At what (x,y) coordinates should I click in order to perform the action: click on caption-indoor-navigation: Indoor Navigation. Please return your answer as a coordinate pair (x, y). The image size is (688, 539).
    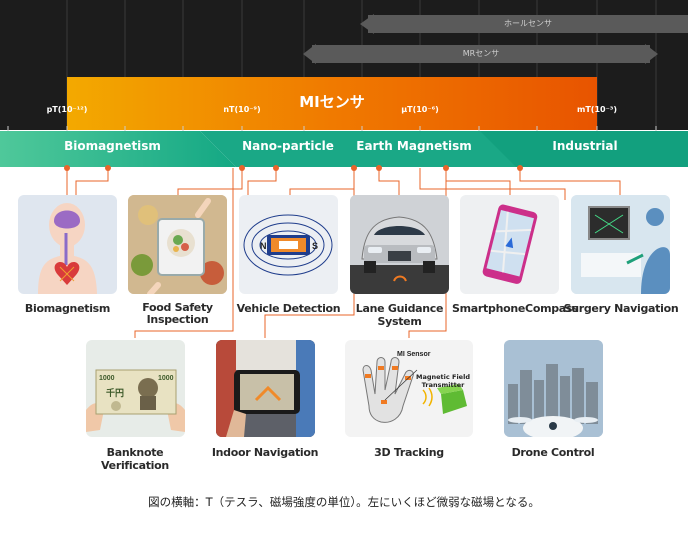
    Looking at the image, I should click on (265, 452).